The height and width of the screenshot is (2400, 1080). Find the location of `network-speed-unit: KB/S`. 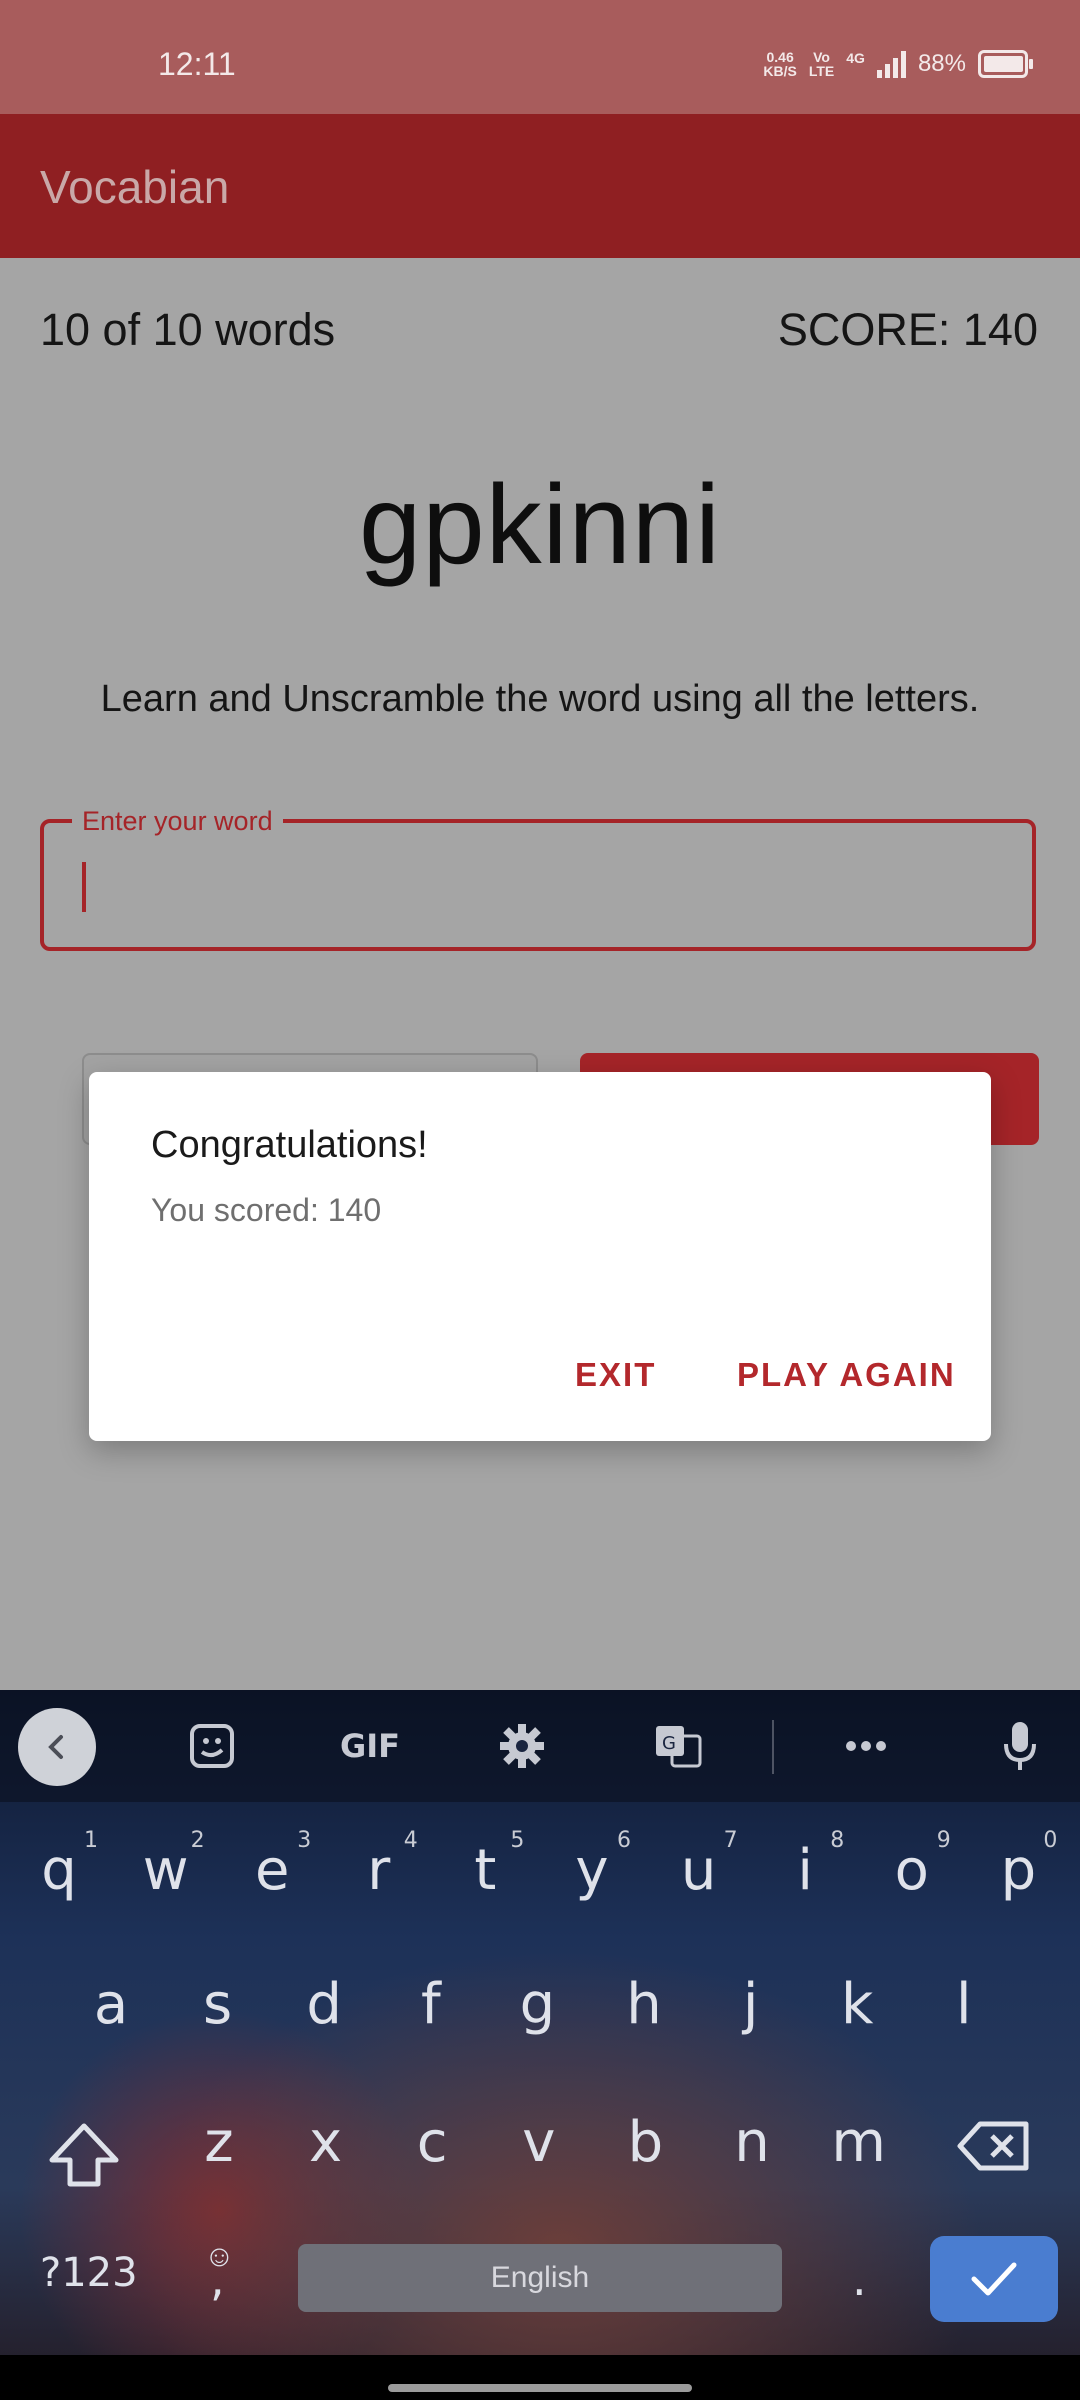

network-speed-unit: KB/S is located at coordinates (780, 71).